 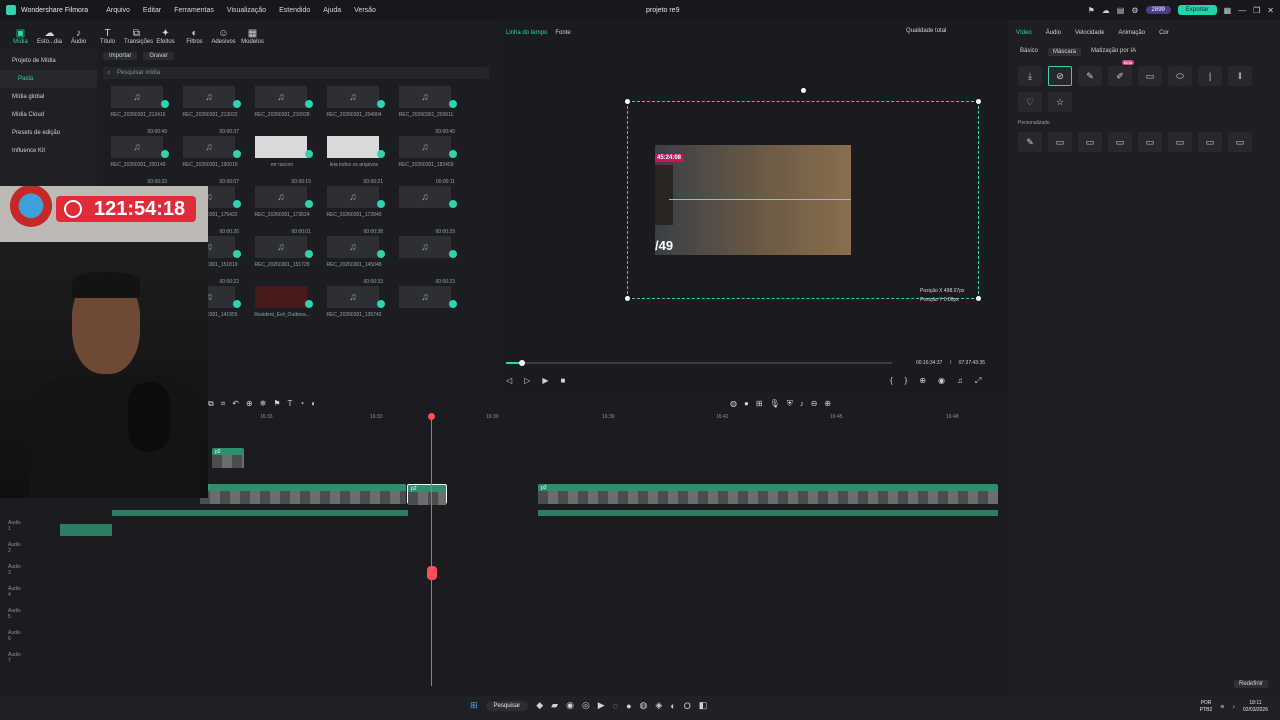 What do you see at coordinates (601, 705) in the screenshot?
I see `filmora-icon: ▶` at bounding box center [601, 705].